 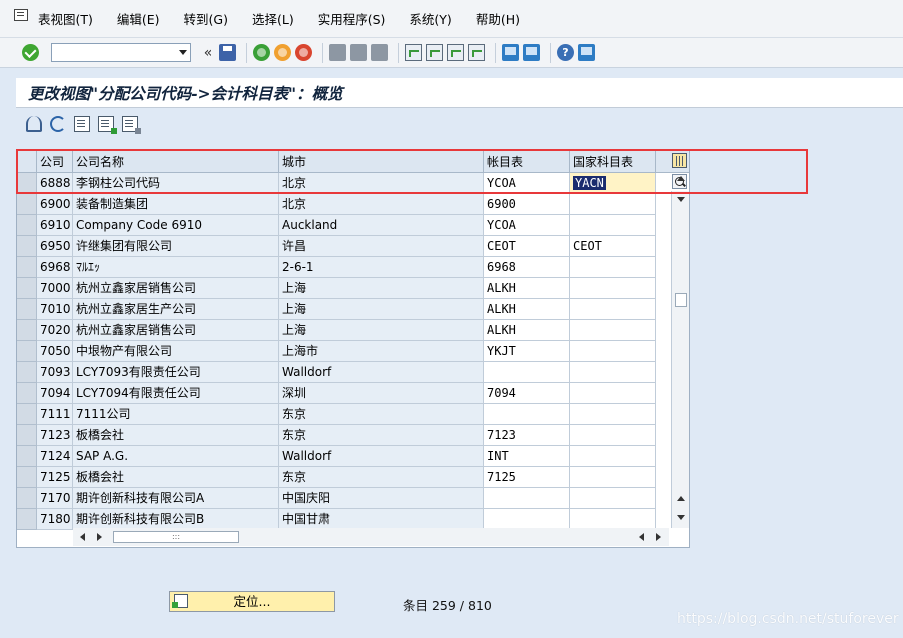 What do you see at coordinates (527, 435) in the screenshot?
I see `cell-chart-of-accounts: 7123` at bounding box center [527, 435].